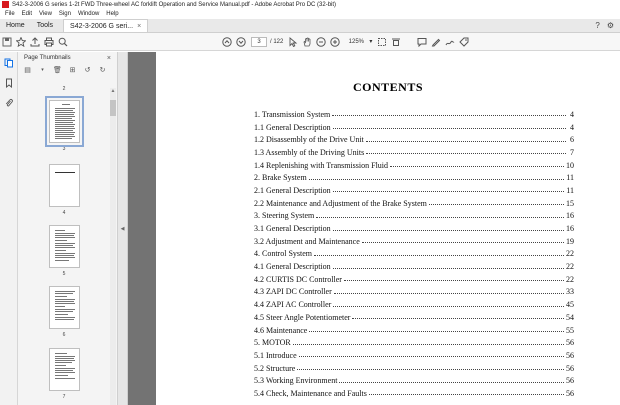 The height and width of the screenshot is (405, 620). What do you see at coordinates (275, 368) in the screenshot?
I see `toc-entry-label: 5.2 Structure` at bounding box center [275, 368].